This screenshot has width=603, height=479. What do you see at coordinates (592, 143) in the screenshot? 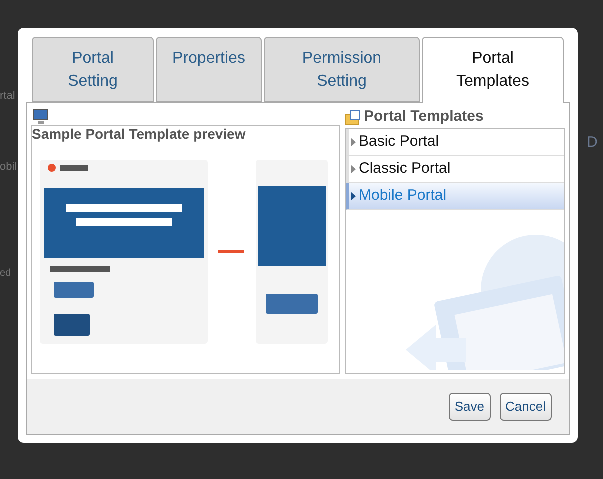
I see `background-text: D` at bounding box center [592, 143].